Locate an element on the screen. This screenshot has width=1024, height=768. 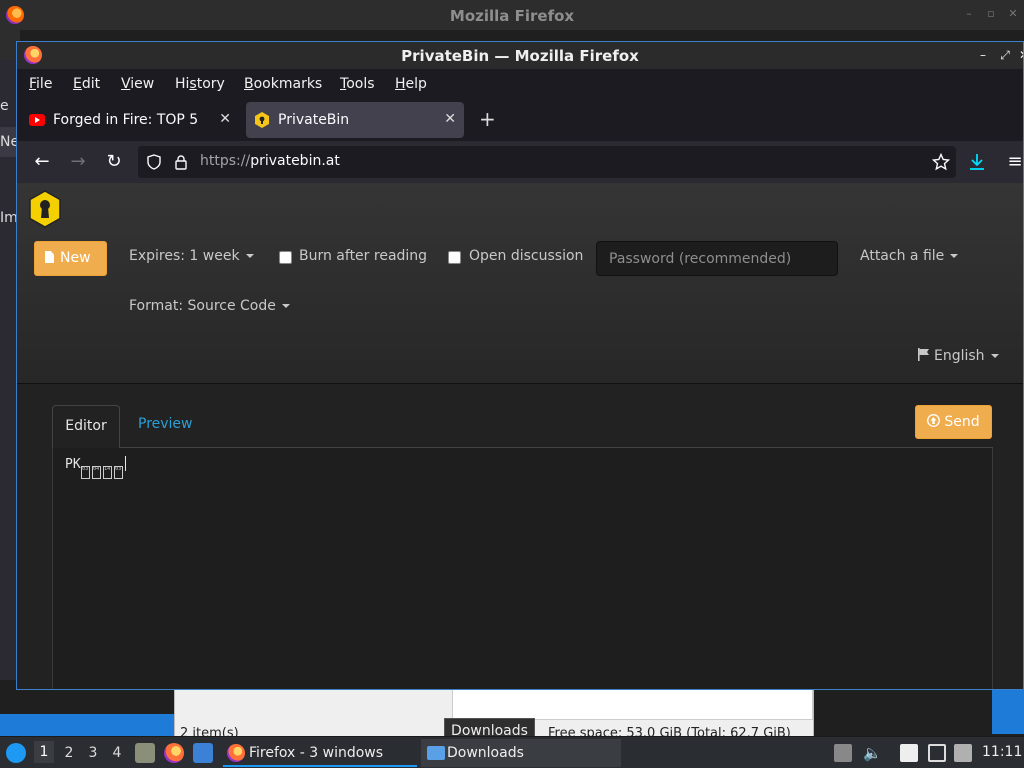
background-text-fragment: e is located at coordinates (4, 106).